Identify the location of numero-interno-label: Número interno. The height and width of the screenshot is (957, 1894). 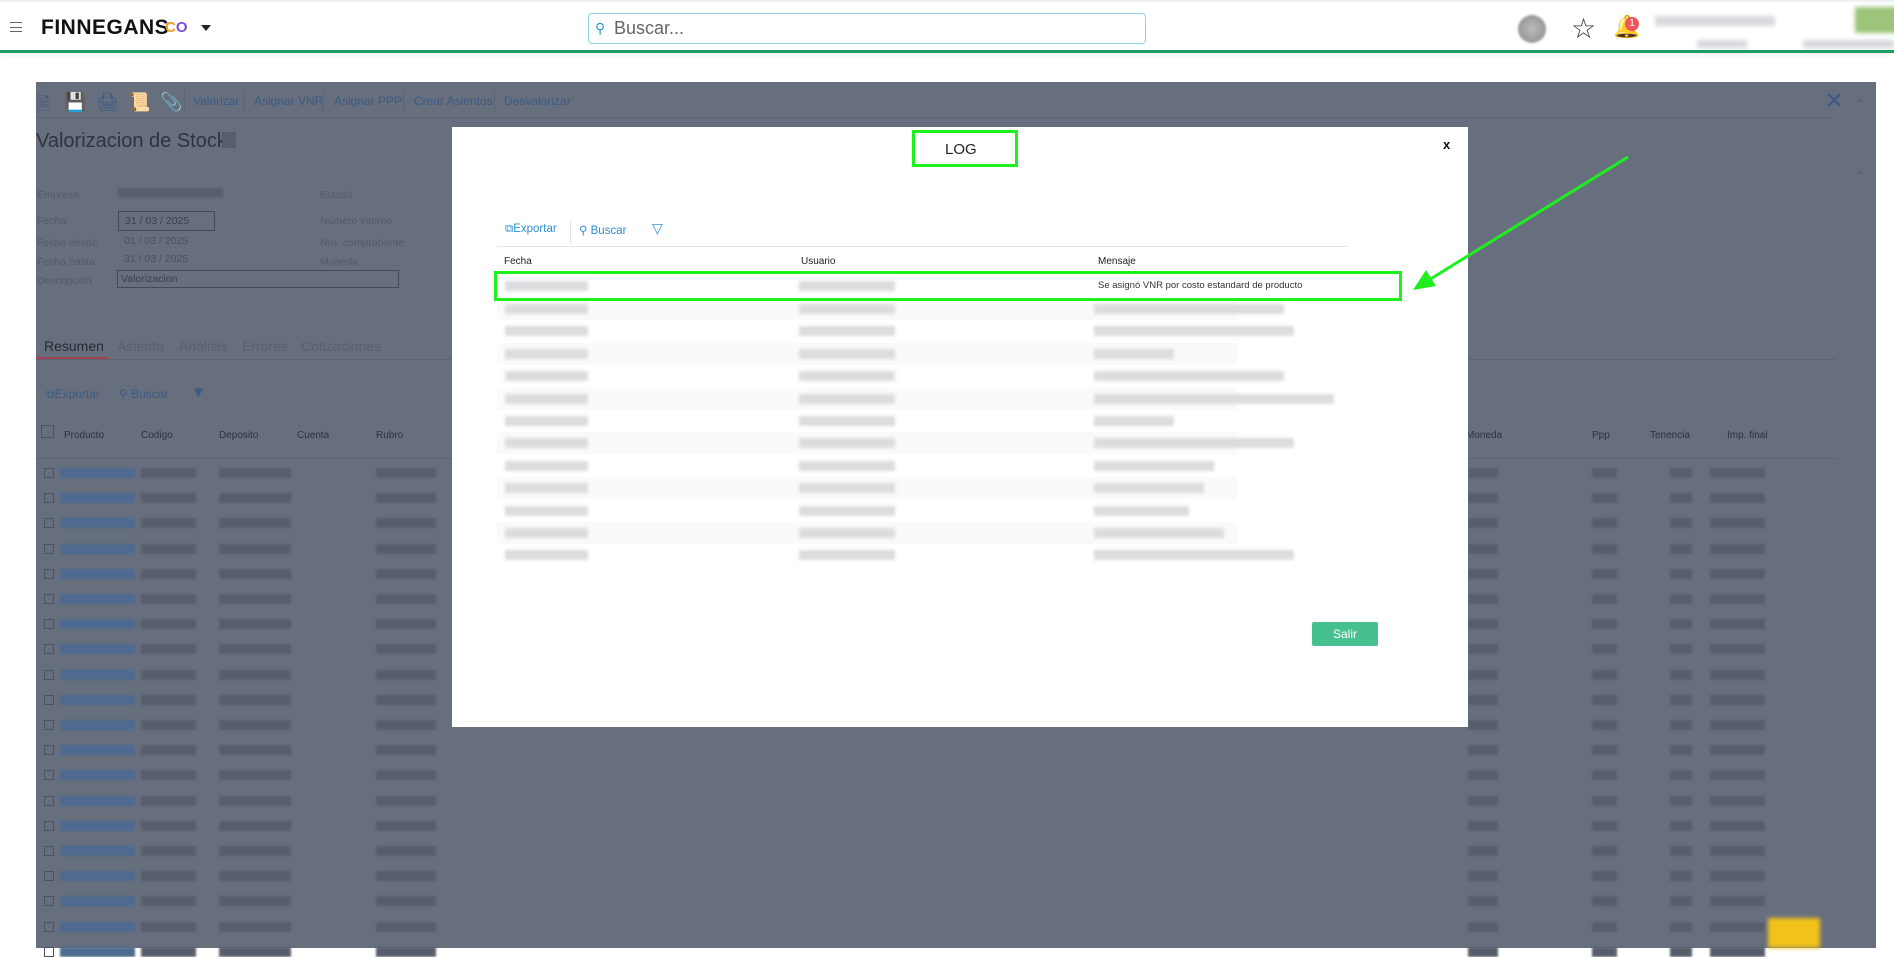
(356, 221).